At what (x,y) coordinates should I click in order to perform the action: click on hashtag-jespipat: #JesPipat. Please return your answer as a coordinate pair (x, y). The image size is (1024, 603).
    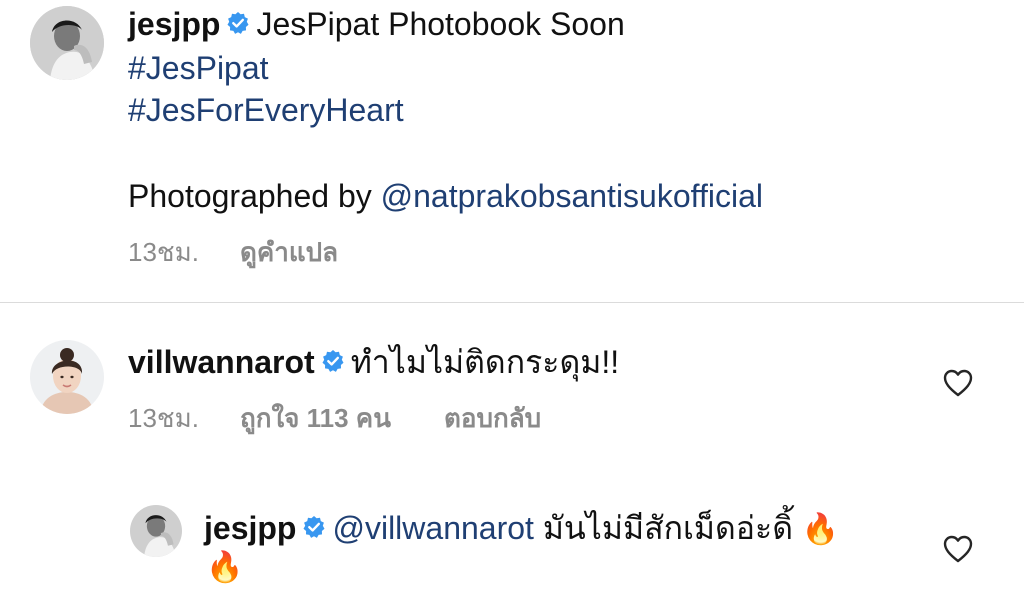
    Looking at the image, I should click on (198, 68).